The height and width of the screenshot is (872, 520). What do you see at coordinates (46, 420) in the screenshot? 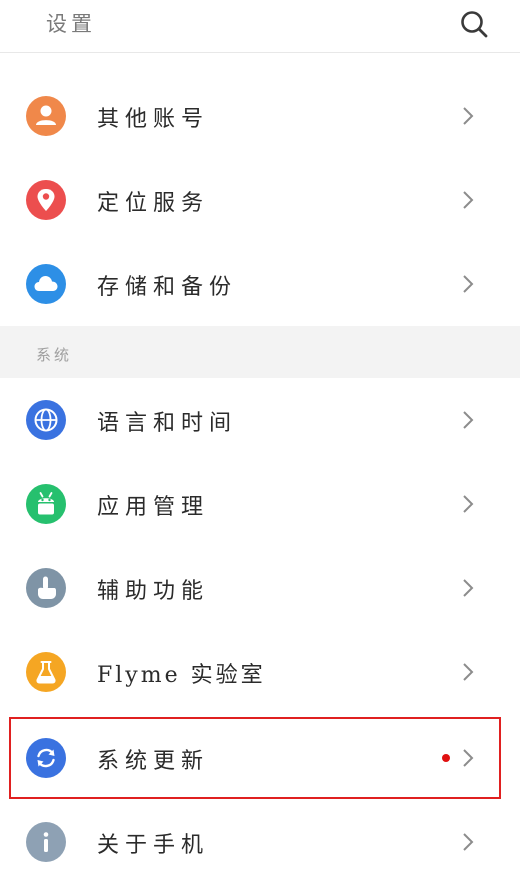
I see `globe-icon` at bounding box center [46, 420].